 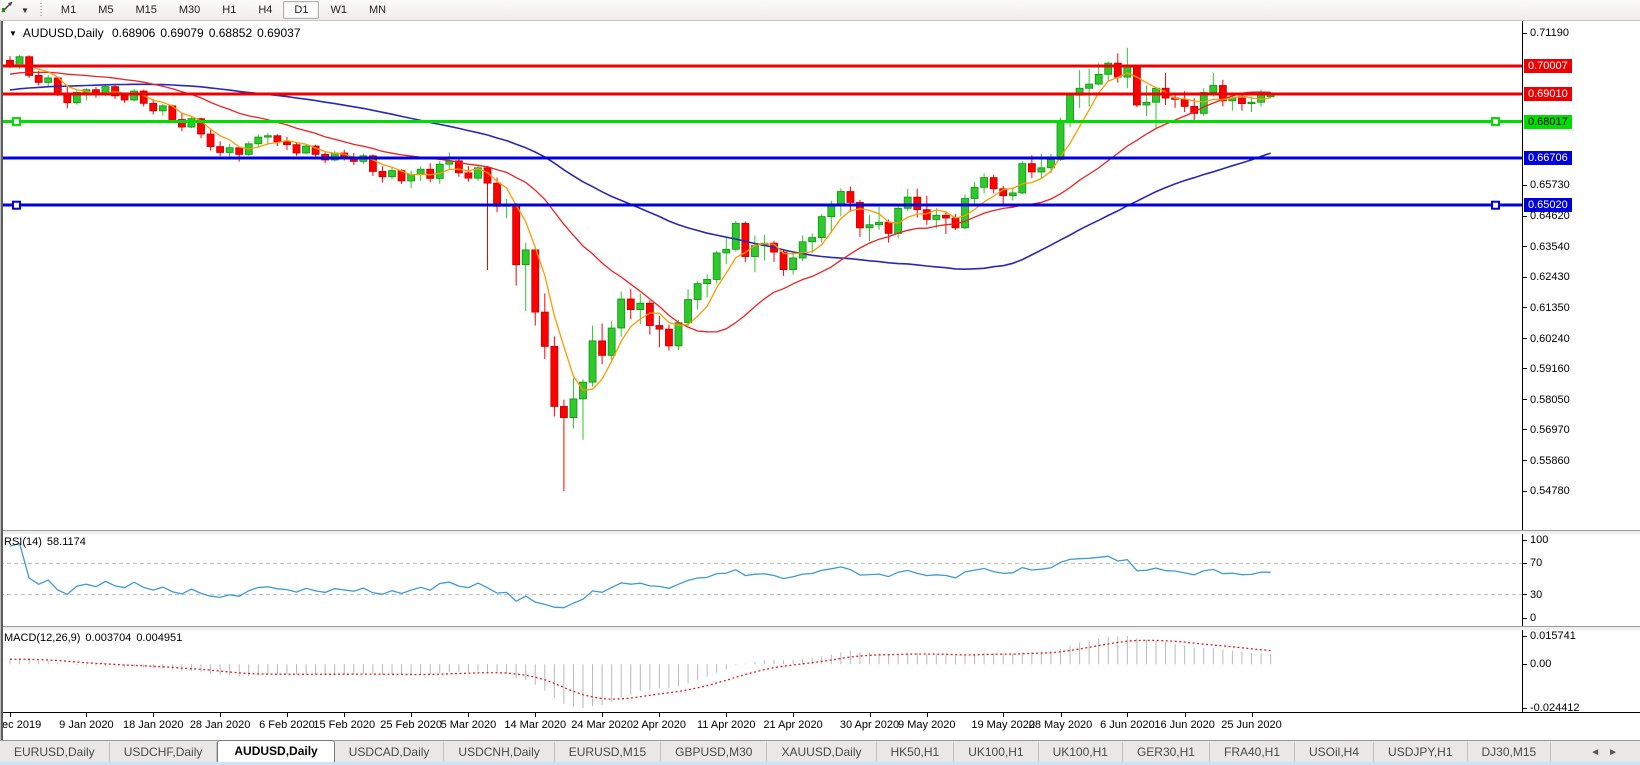 I want to click on timeframe-button-m15: M15, so click(x=145, y=10).